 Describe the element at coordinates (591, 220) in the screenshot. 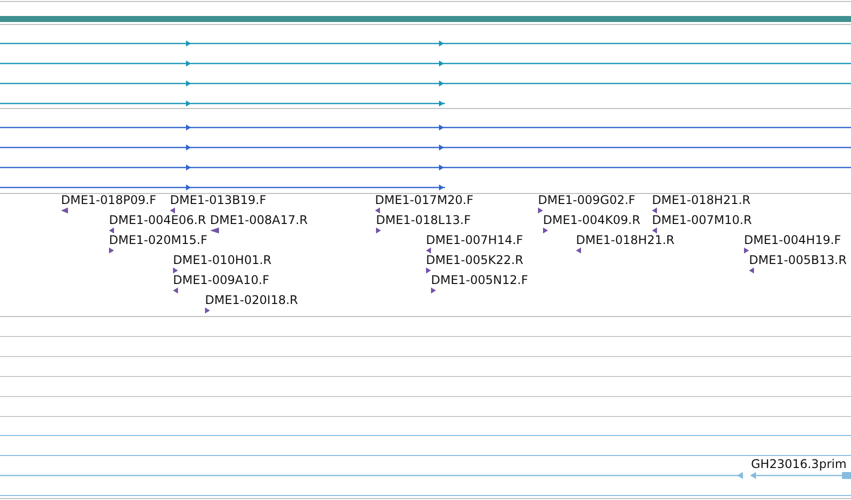

I see `feature-label: DME1-004K09.R` at that location.